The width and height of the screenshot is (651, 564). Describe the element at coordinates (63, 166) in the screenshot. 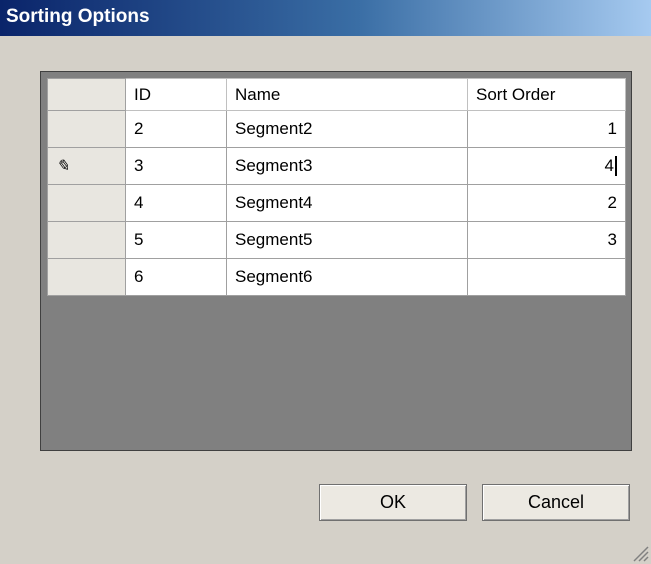

I see `pencil-icon: ✎` at that location.